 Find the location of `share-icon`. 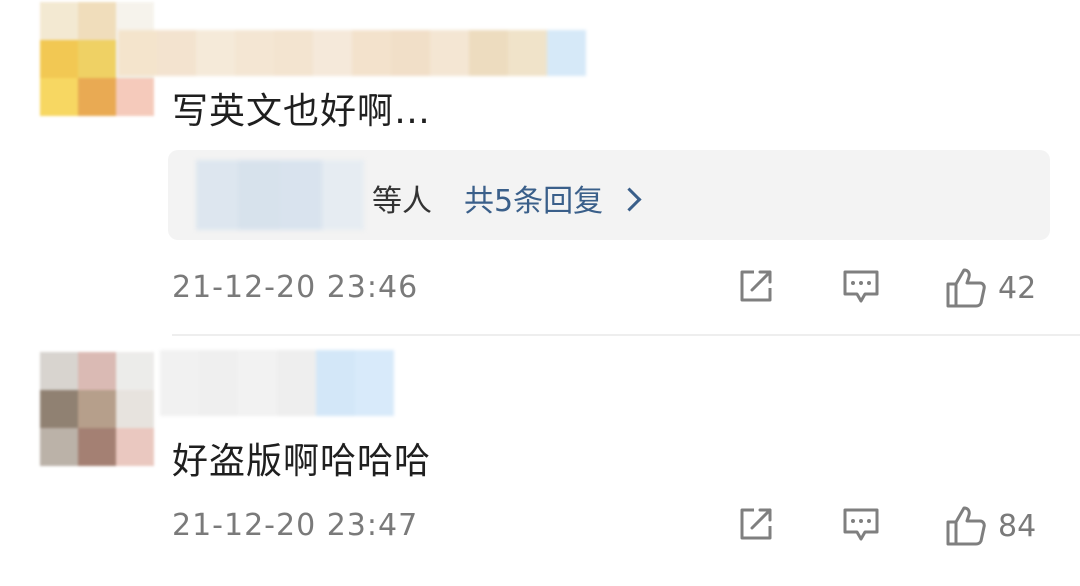

share-icon is located at coordinates (756, 524).